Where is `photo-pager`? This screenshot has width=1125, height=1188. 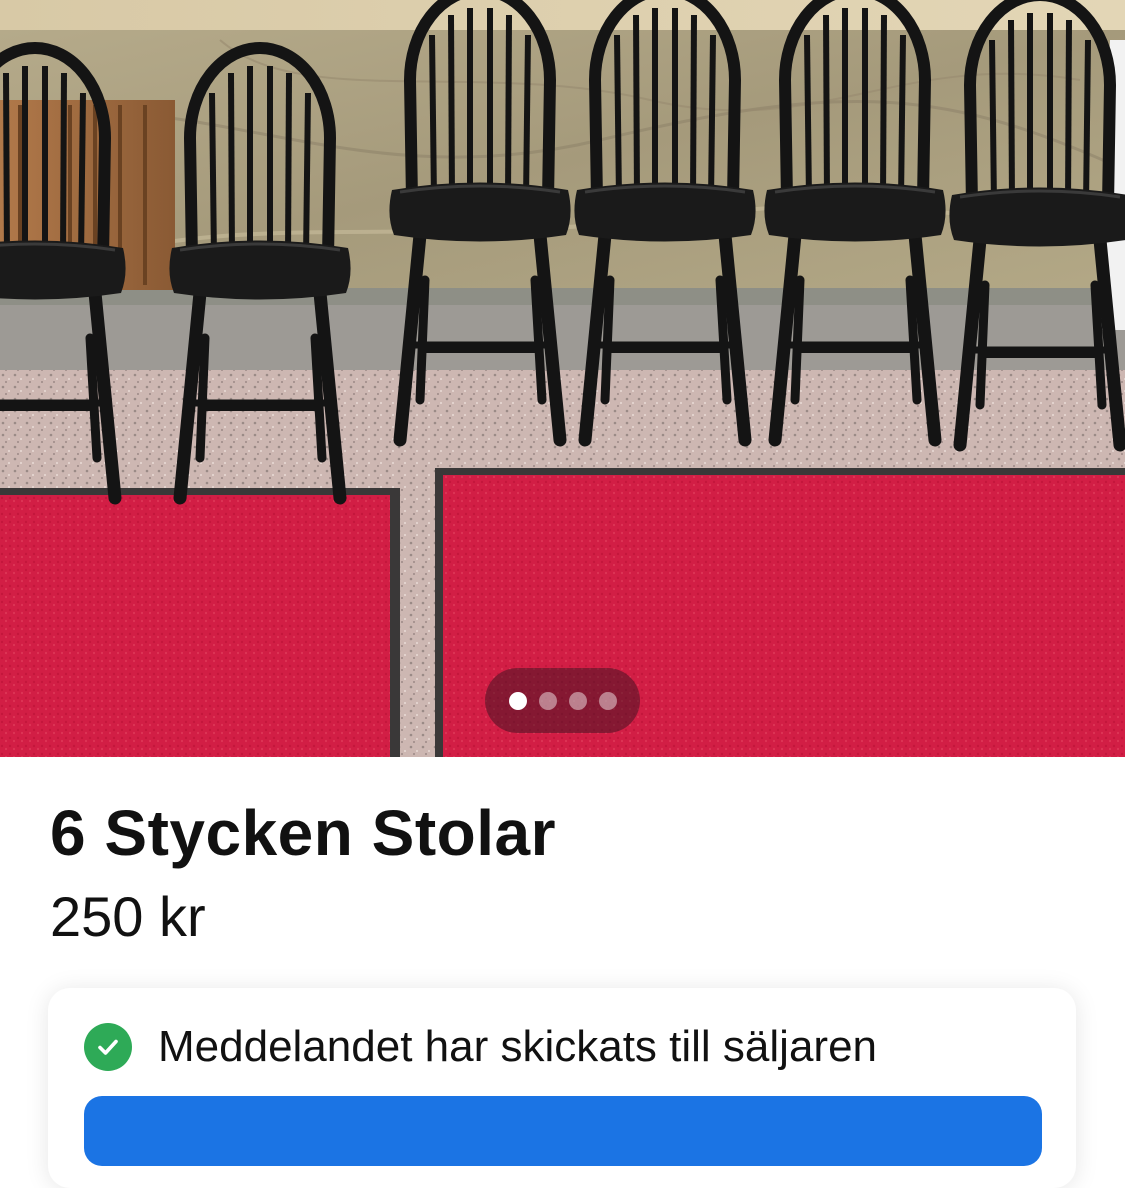
photo-pager is located at coordinates (562, 700).